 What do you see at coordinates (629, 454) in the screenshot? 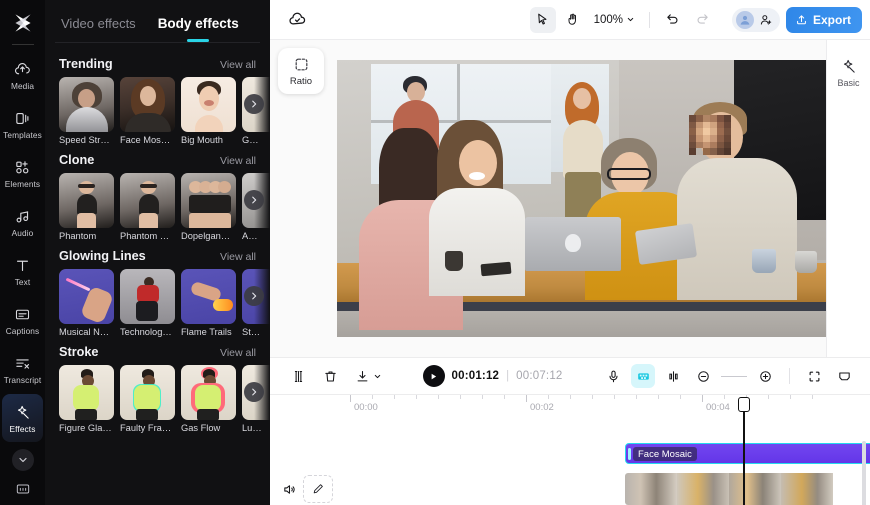
I see `clip-trim-handle` at bounding box center [629, 454].